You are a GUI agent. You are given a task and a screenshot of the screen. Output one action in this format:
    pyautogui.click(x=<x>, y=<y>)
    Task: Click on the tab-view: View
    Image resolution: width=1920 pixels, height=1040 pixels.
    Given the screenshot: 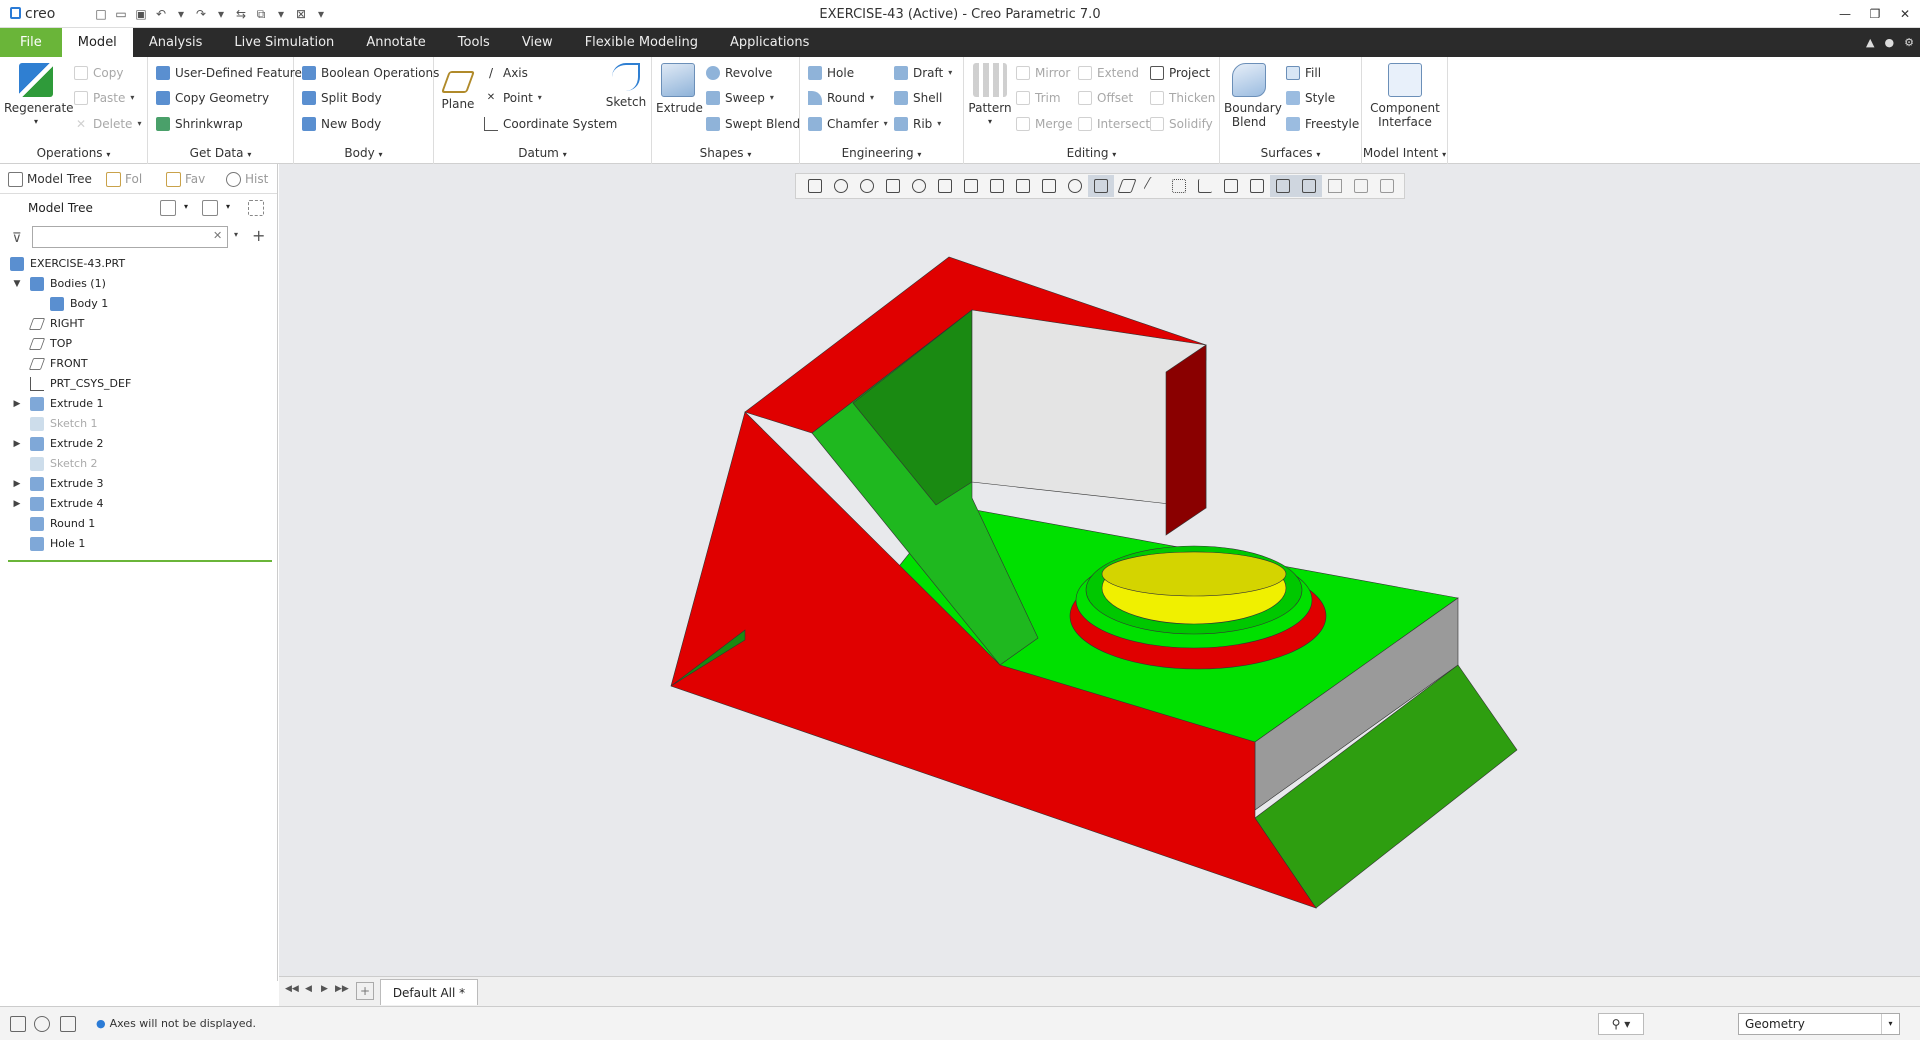 What is the action you would take?
    pyautogui.click(x=537, y=42)
    